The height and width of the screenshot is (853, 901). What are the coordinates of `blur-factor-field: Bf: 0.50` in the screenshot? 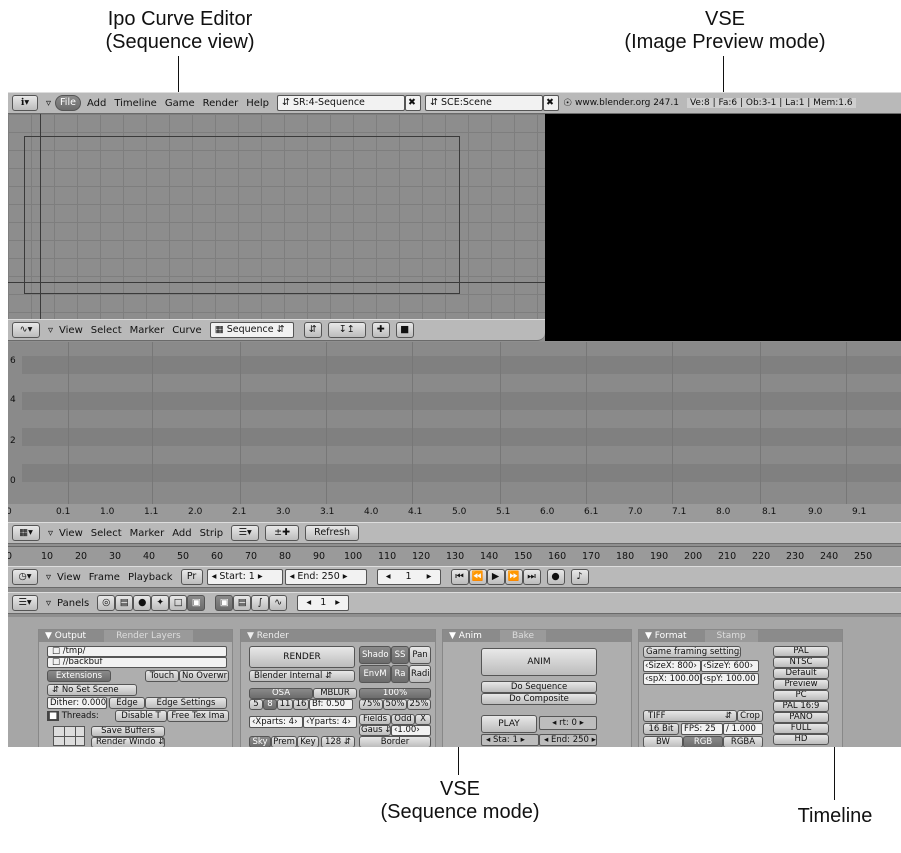 It's located at (331, 704).